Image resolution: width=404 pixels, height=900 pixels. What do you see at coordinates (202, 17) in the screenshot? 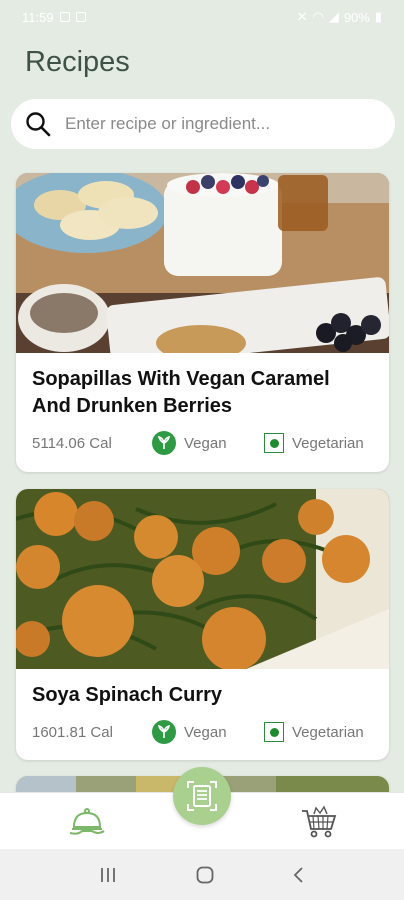
I see `status-bar: 11:59 ✕ ◠ ◢ 90% ▮` at bounding box center [202, 17].